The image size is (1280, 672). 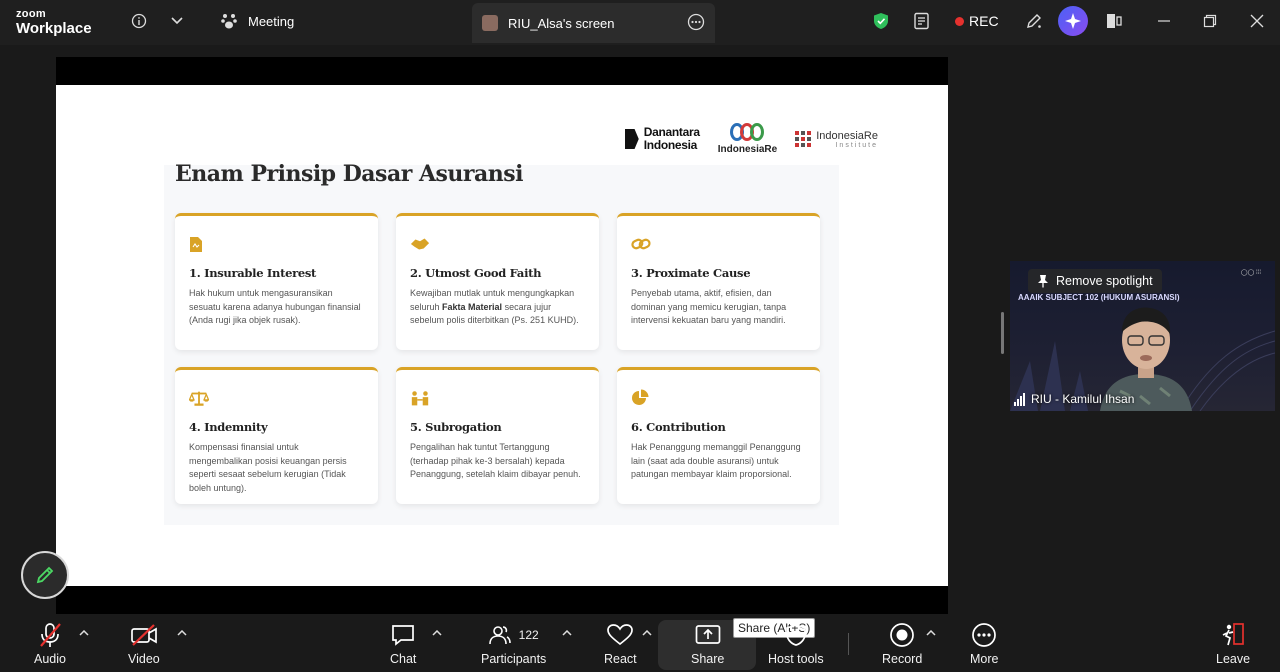 What do you see at coordinates (403, 659) in the screenshot?
I see `chat-label: Chat` at bounding box center [403, 659].